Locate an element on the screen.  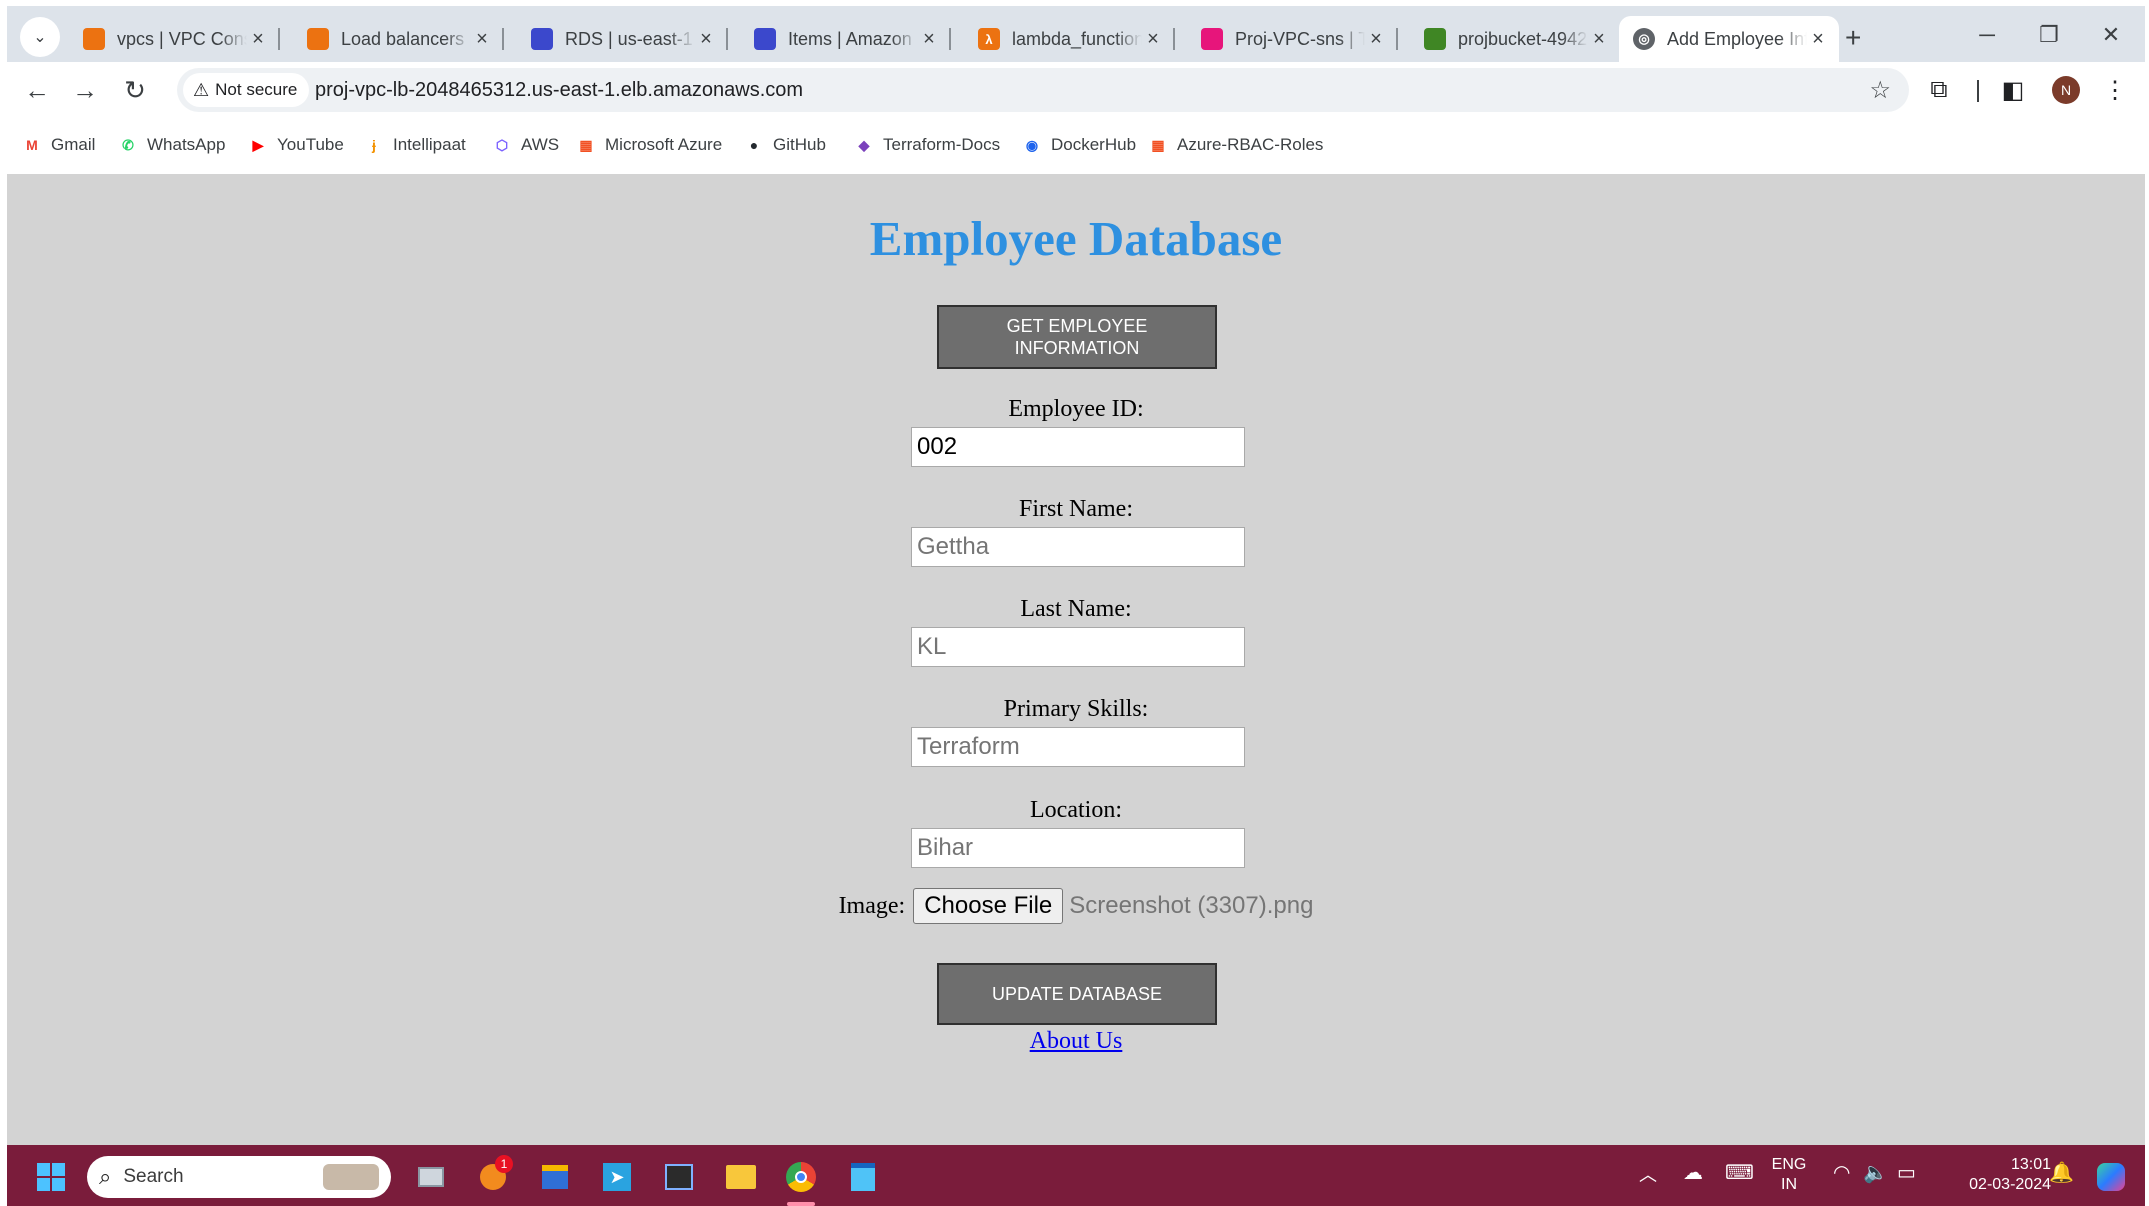
bookmark-icon: ▦ is located at coordinates (1158, 144).